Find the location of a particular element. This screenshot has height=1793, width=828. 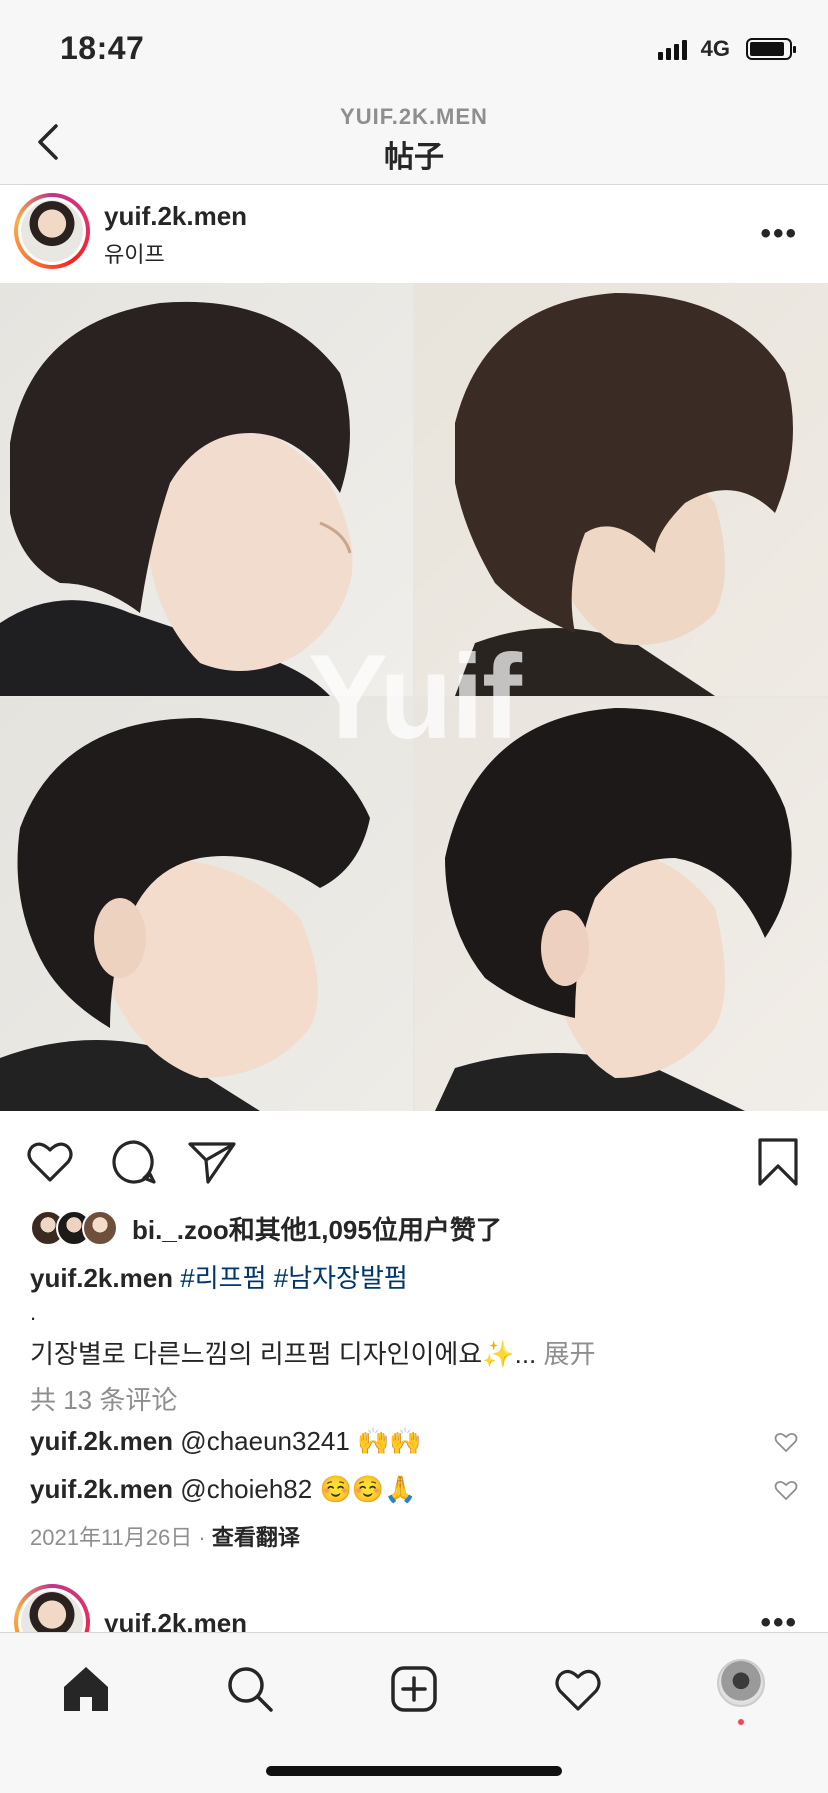

profile-tab-avatar is located at coordinates (741, 1683).